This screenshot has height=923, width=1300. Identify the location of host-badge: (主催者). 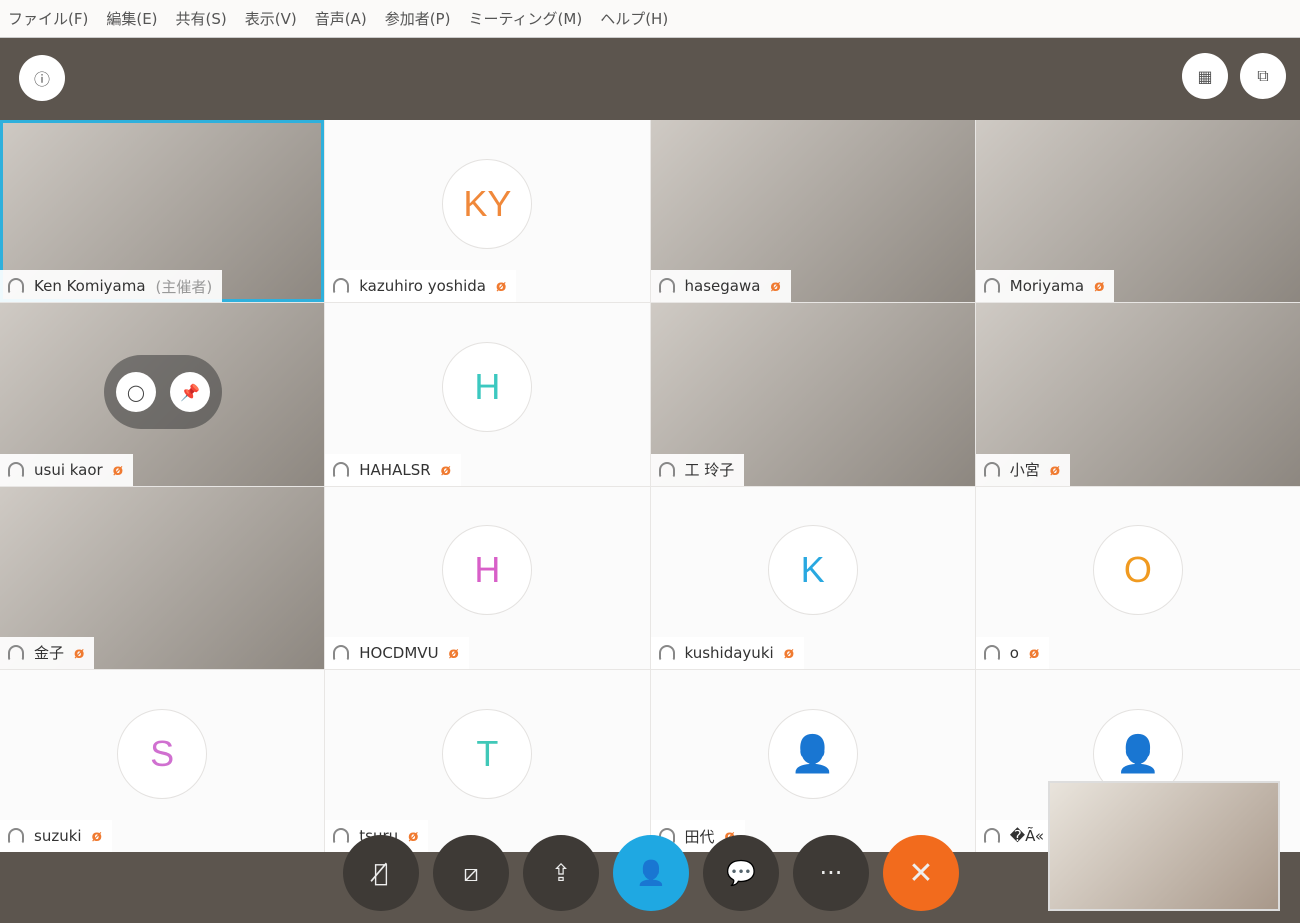
(184, 286).